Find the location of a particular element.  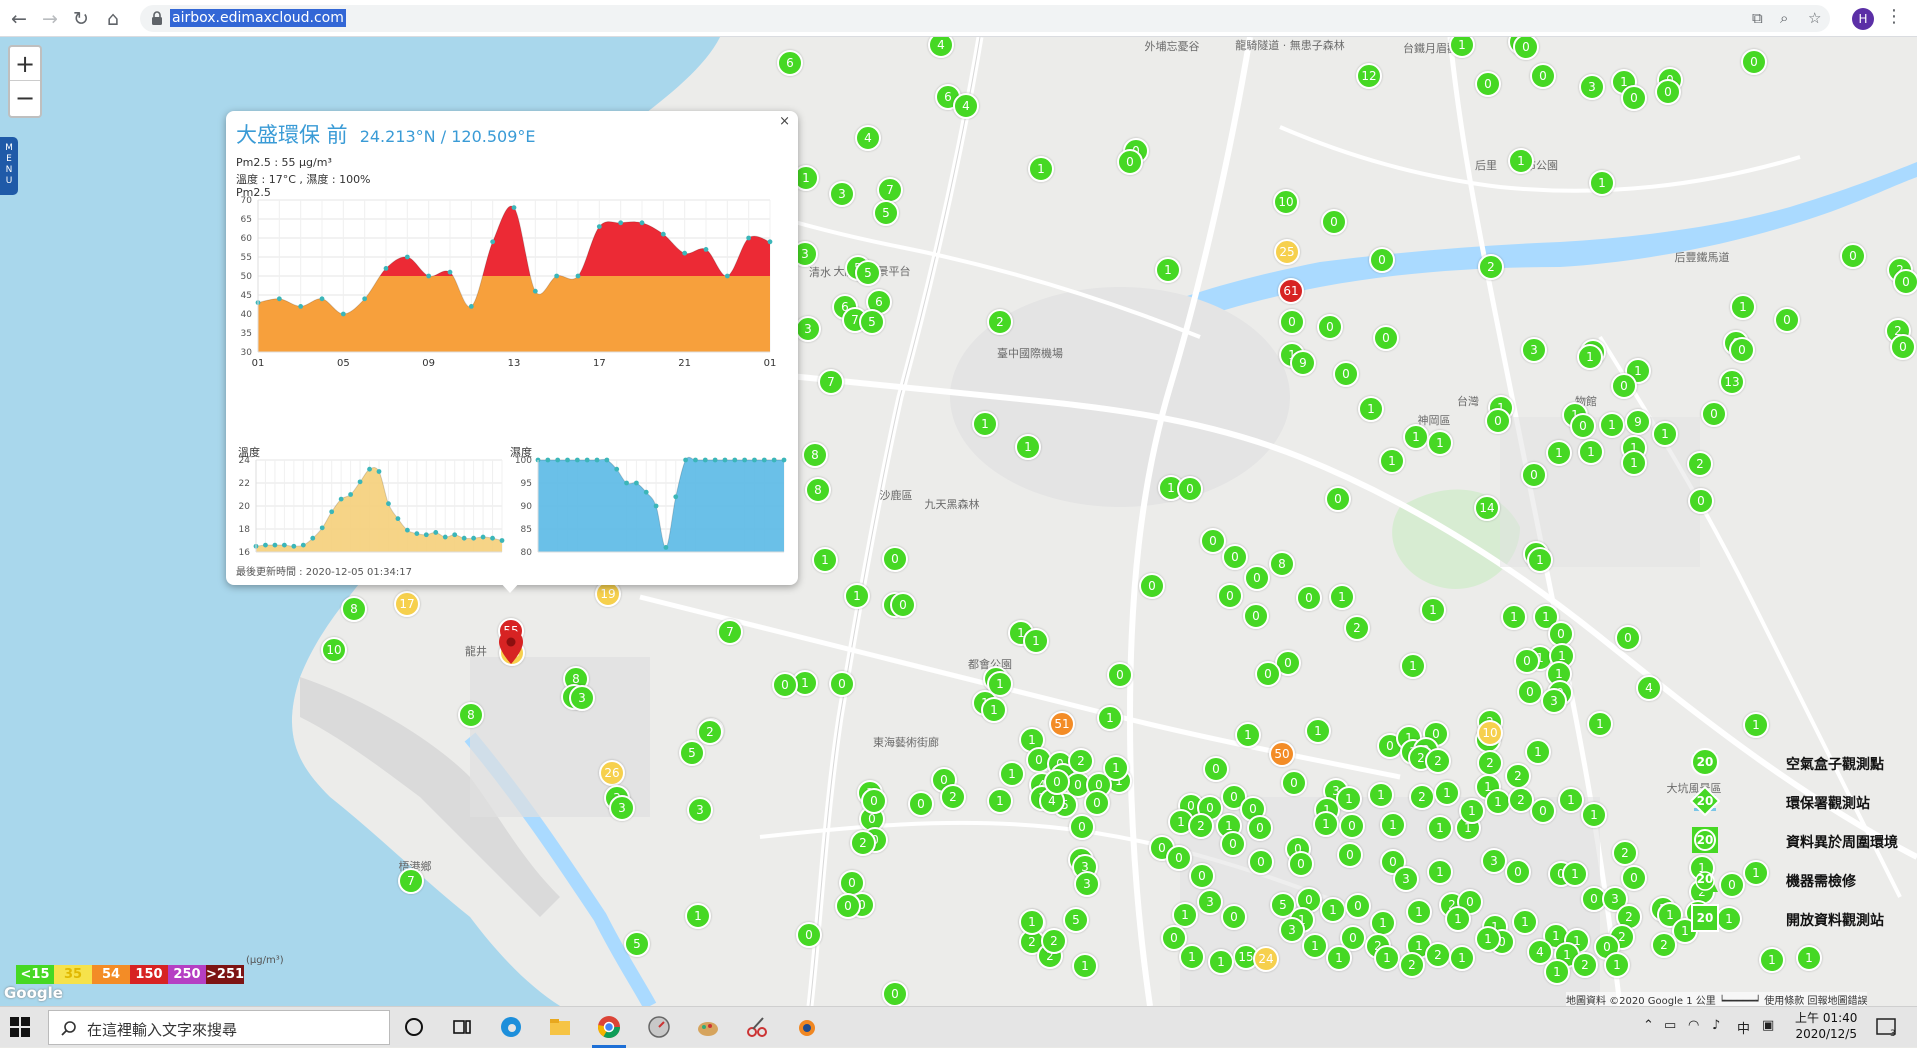

station-marker: 10 is located at coordinates (1286, 202).